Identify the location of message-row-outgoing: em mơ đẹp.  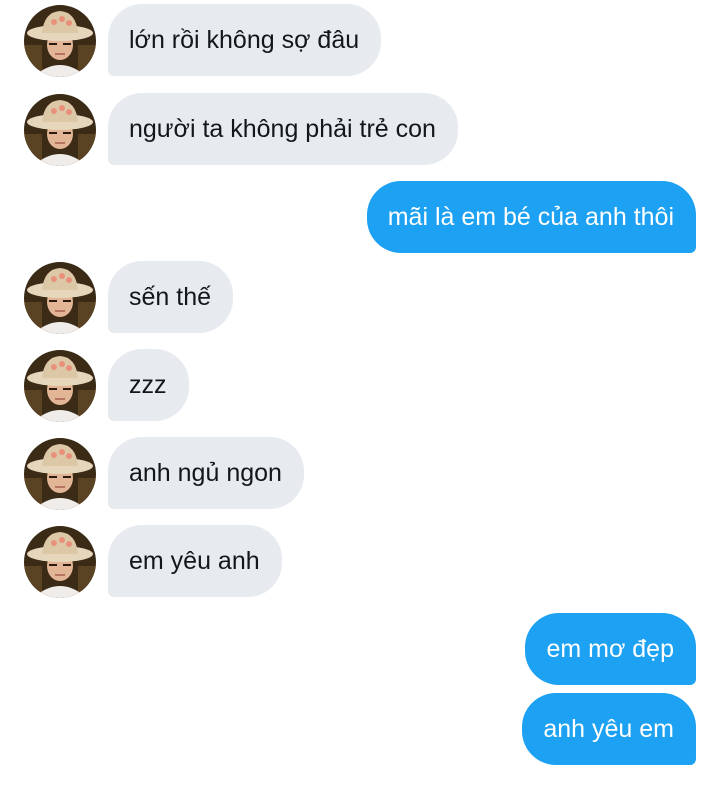
(360, 649).